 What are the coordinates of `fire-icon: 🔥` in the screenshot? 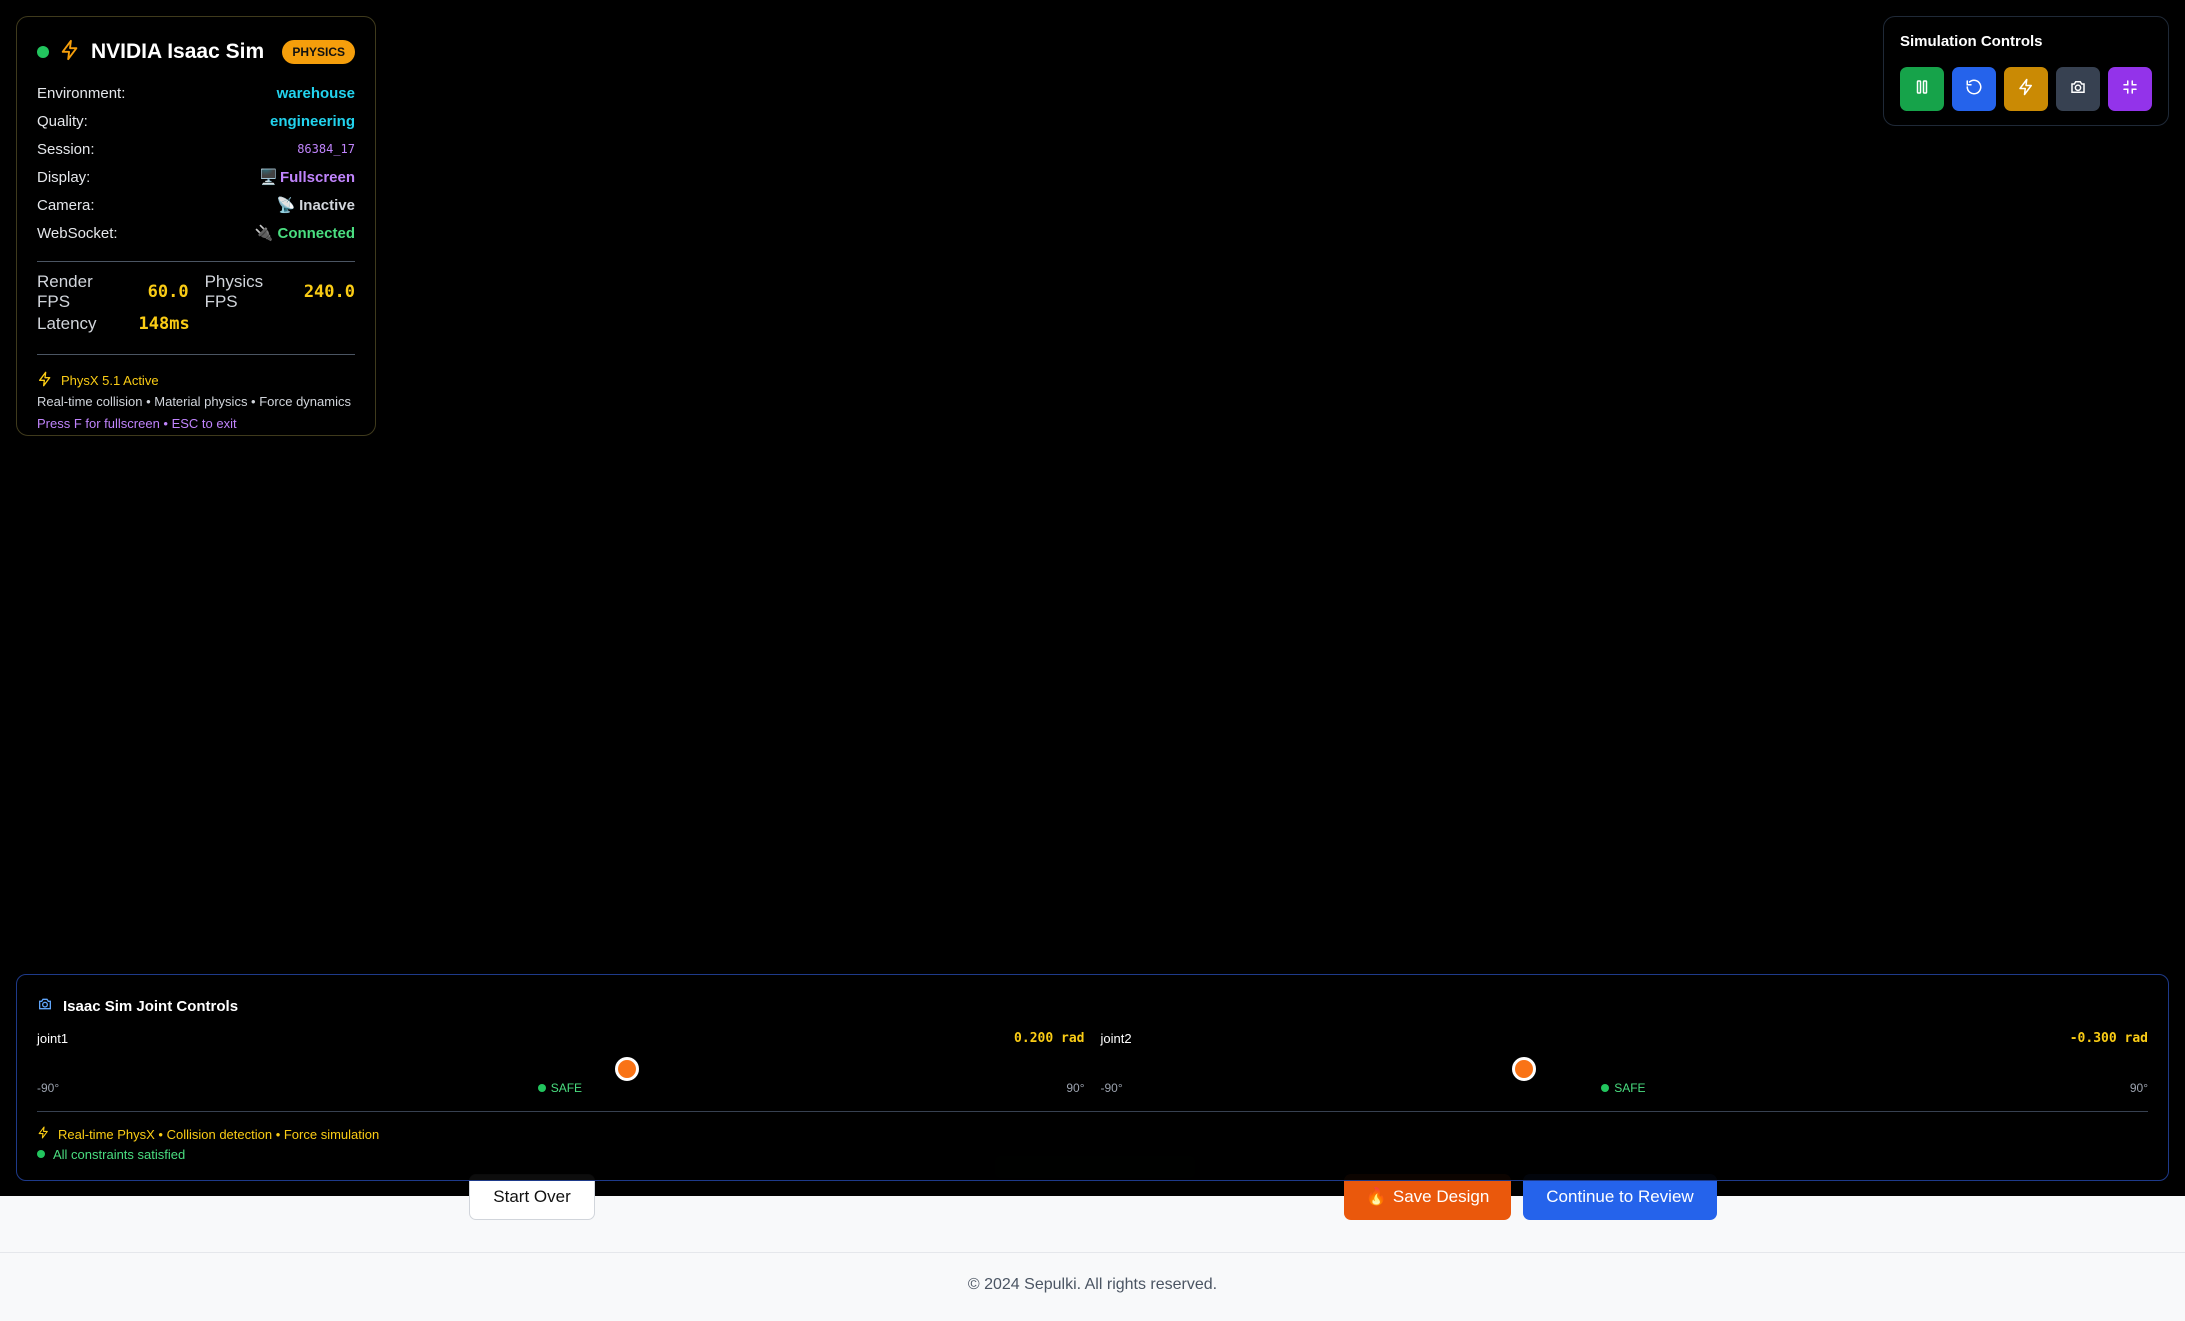 It's located at (1376, 1196).